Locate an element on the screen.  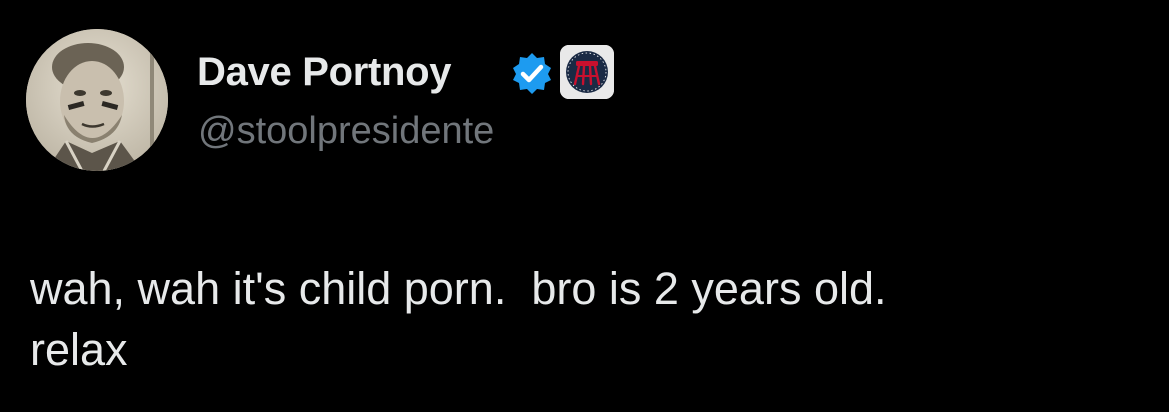
barstool-logo-icon is located at coordinates (587, 72).